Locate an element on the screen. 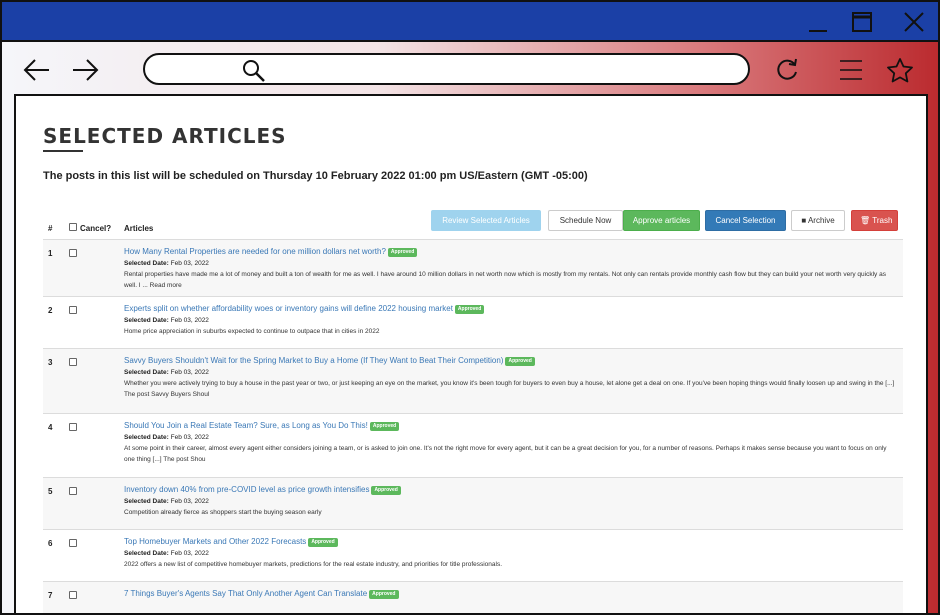  reload-icon is located at coordinates (787, 70).